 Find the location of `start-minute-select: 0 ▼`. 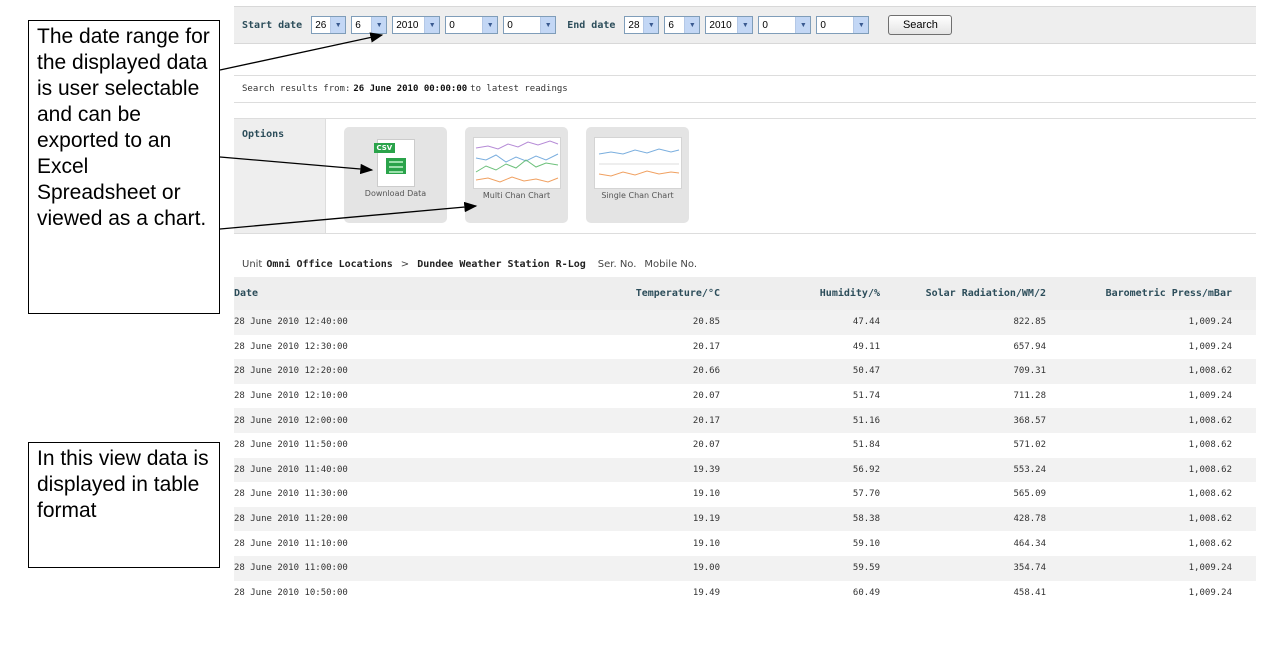

start-minute-select: 0 ▼ is located at coordinates (530, 25).